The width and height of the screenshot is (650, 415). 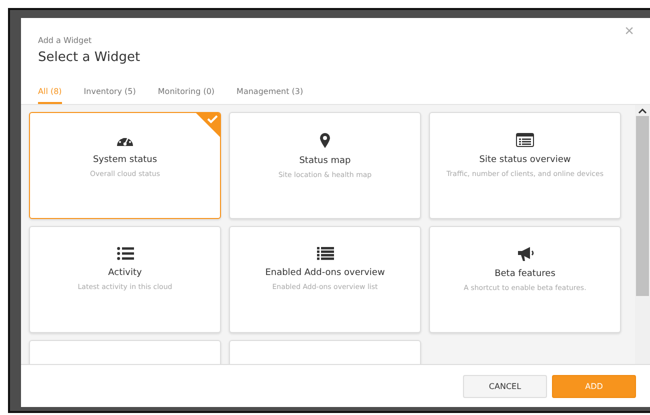 What do you see at coordinates (125, 160) in the screenshot?
I see `widget-name: System status` at bounding box center [125, 160].